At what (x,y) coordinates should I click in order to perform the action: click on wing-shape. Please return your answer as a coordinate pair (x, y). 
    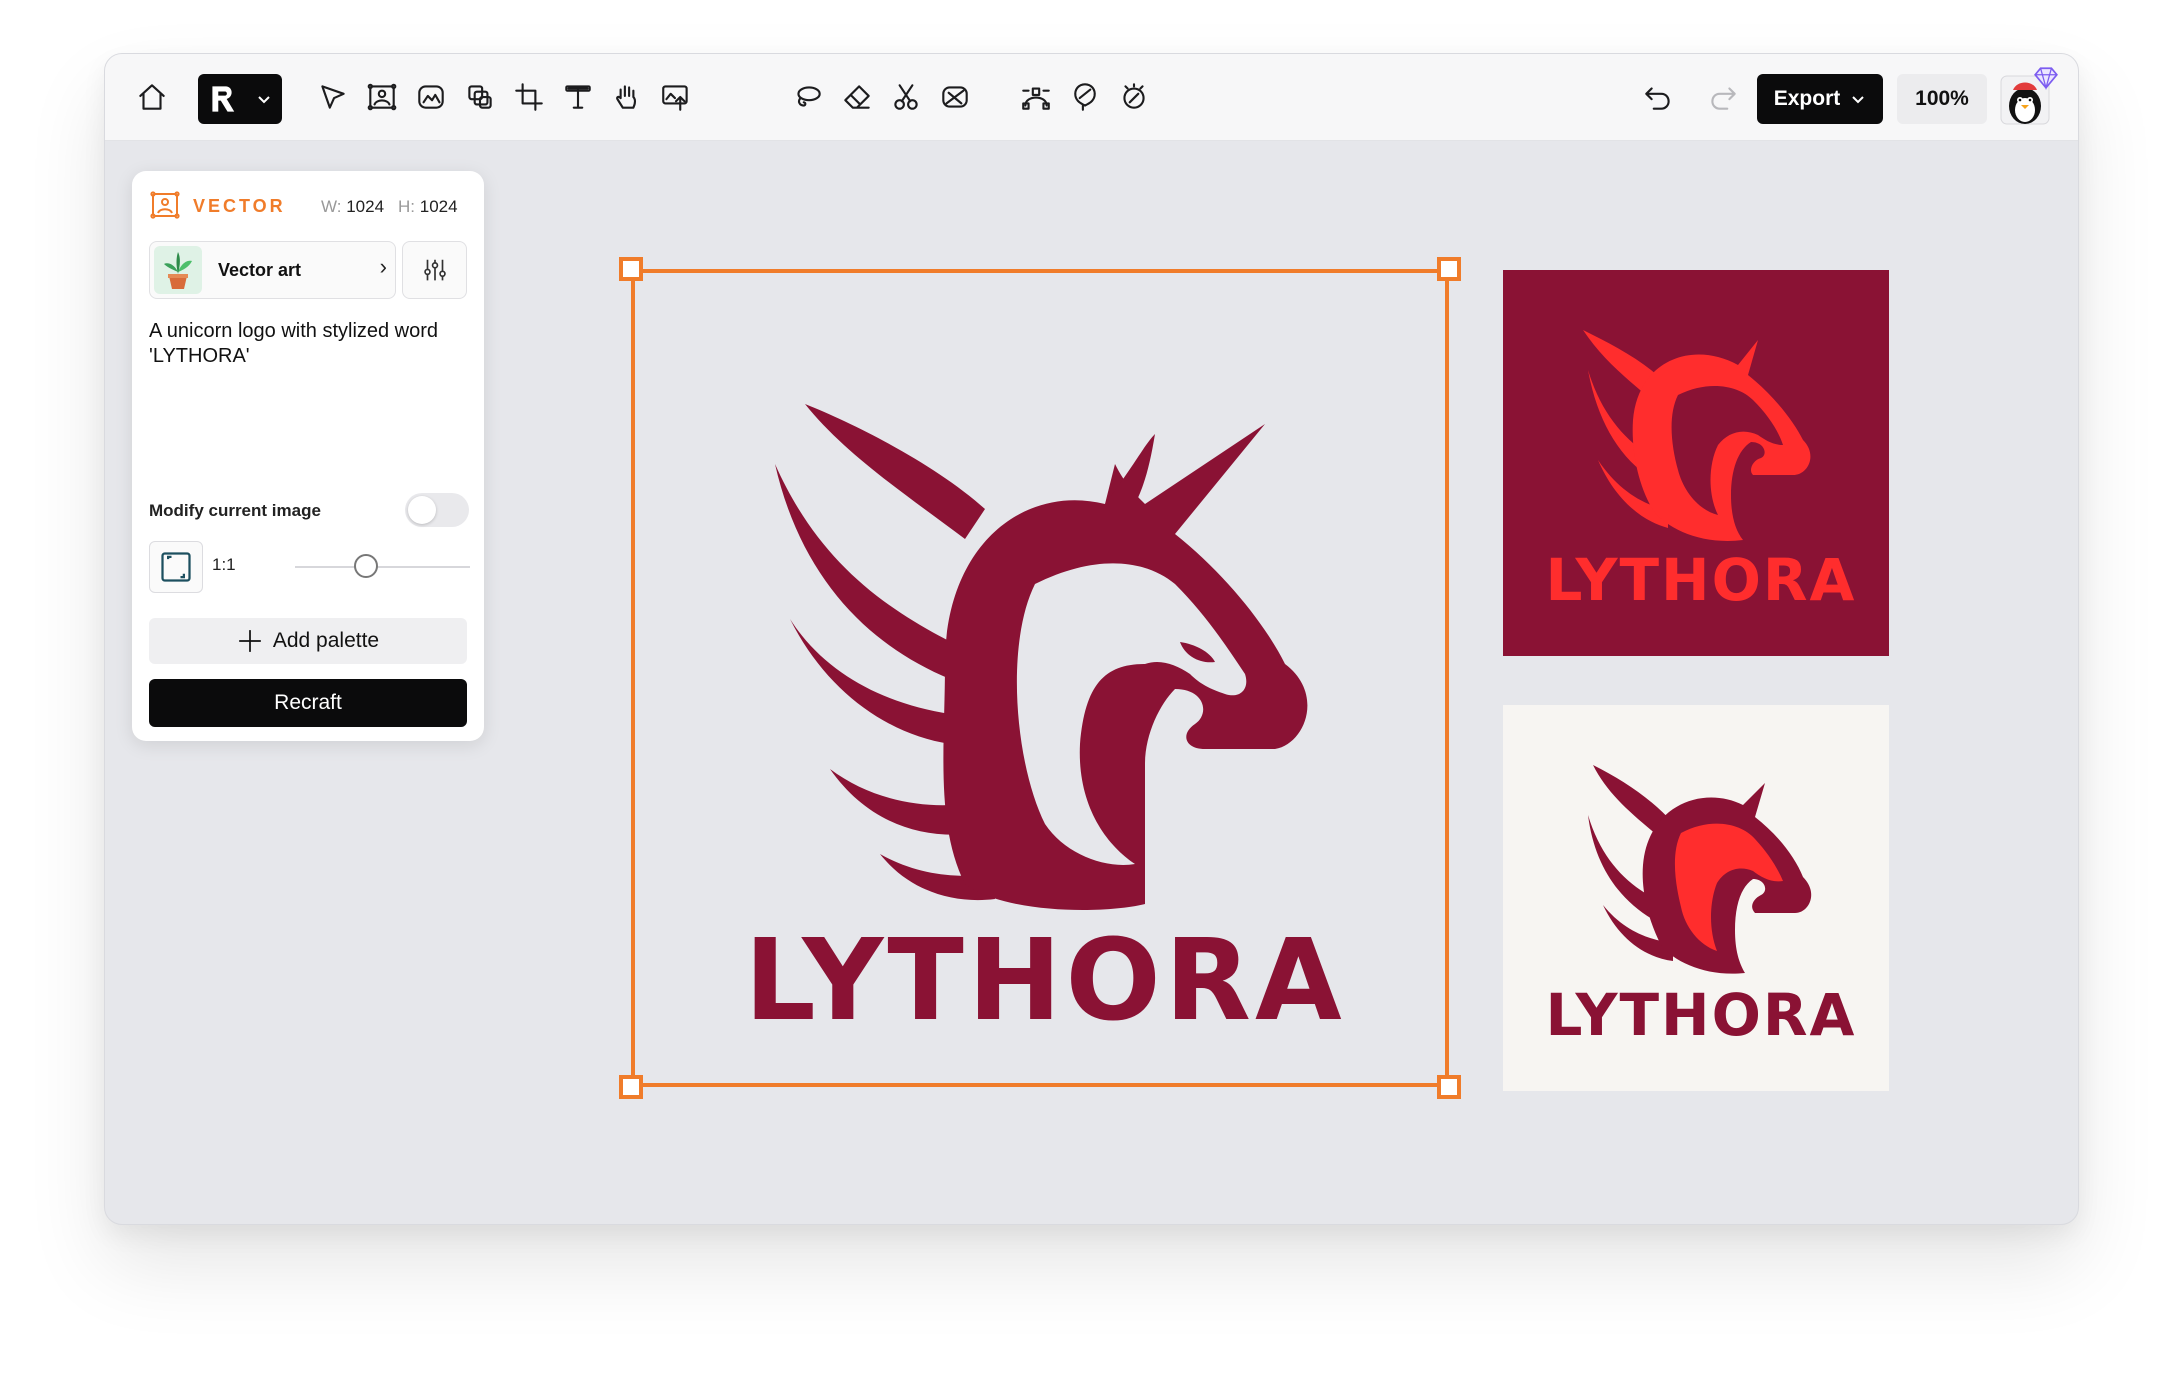
    Looking at the image, I should click on (895, 471).